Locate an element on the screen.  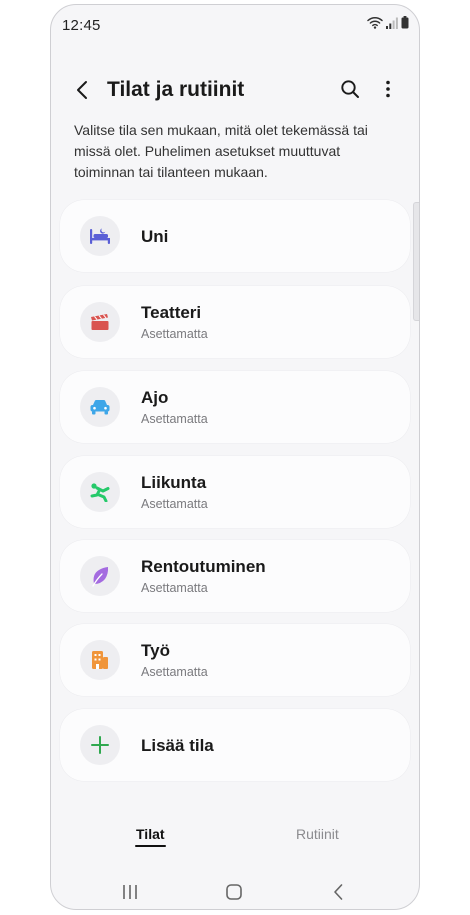
mode-card-rentoutuminen: Rentoutuminen Asettamatta is located at coordinates (235, 576).